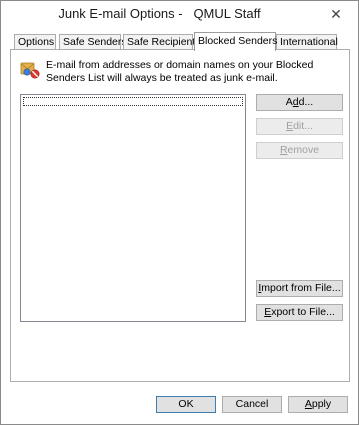 The height and width of the screenshot is (425, 359). What do you see at coordinates (235, 41) in the screenshot?
I see `tab-blocked-senders: Blocked Senders` at bounding box center [235, 41].